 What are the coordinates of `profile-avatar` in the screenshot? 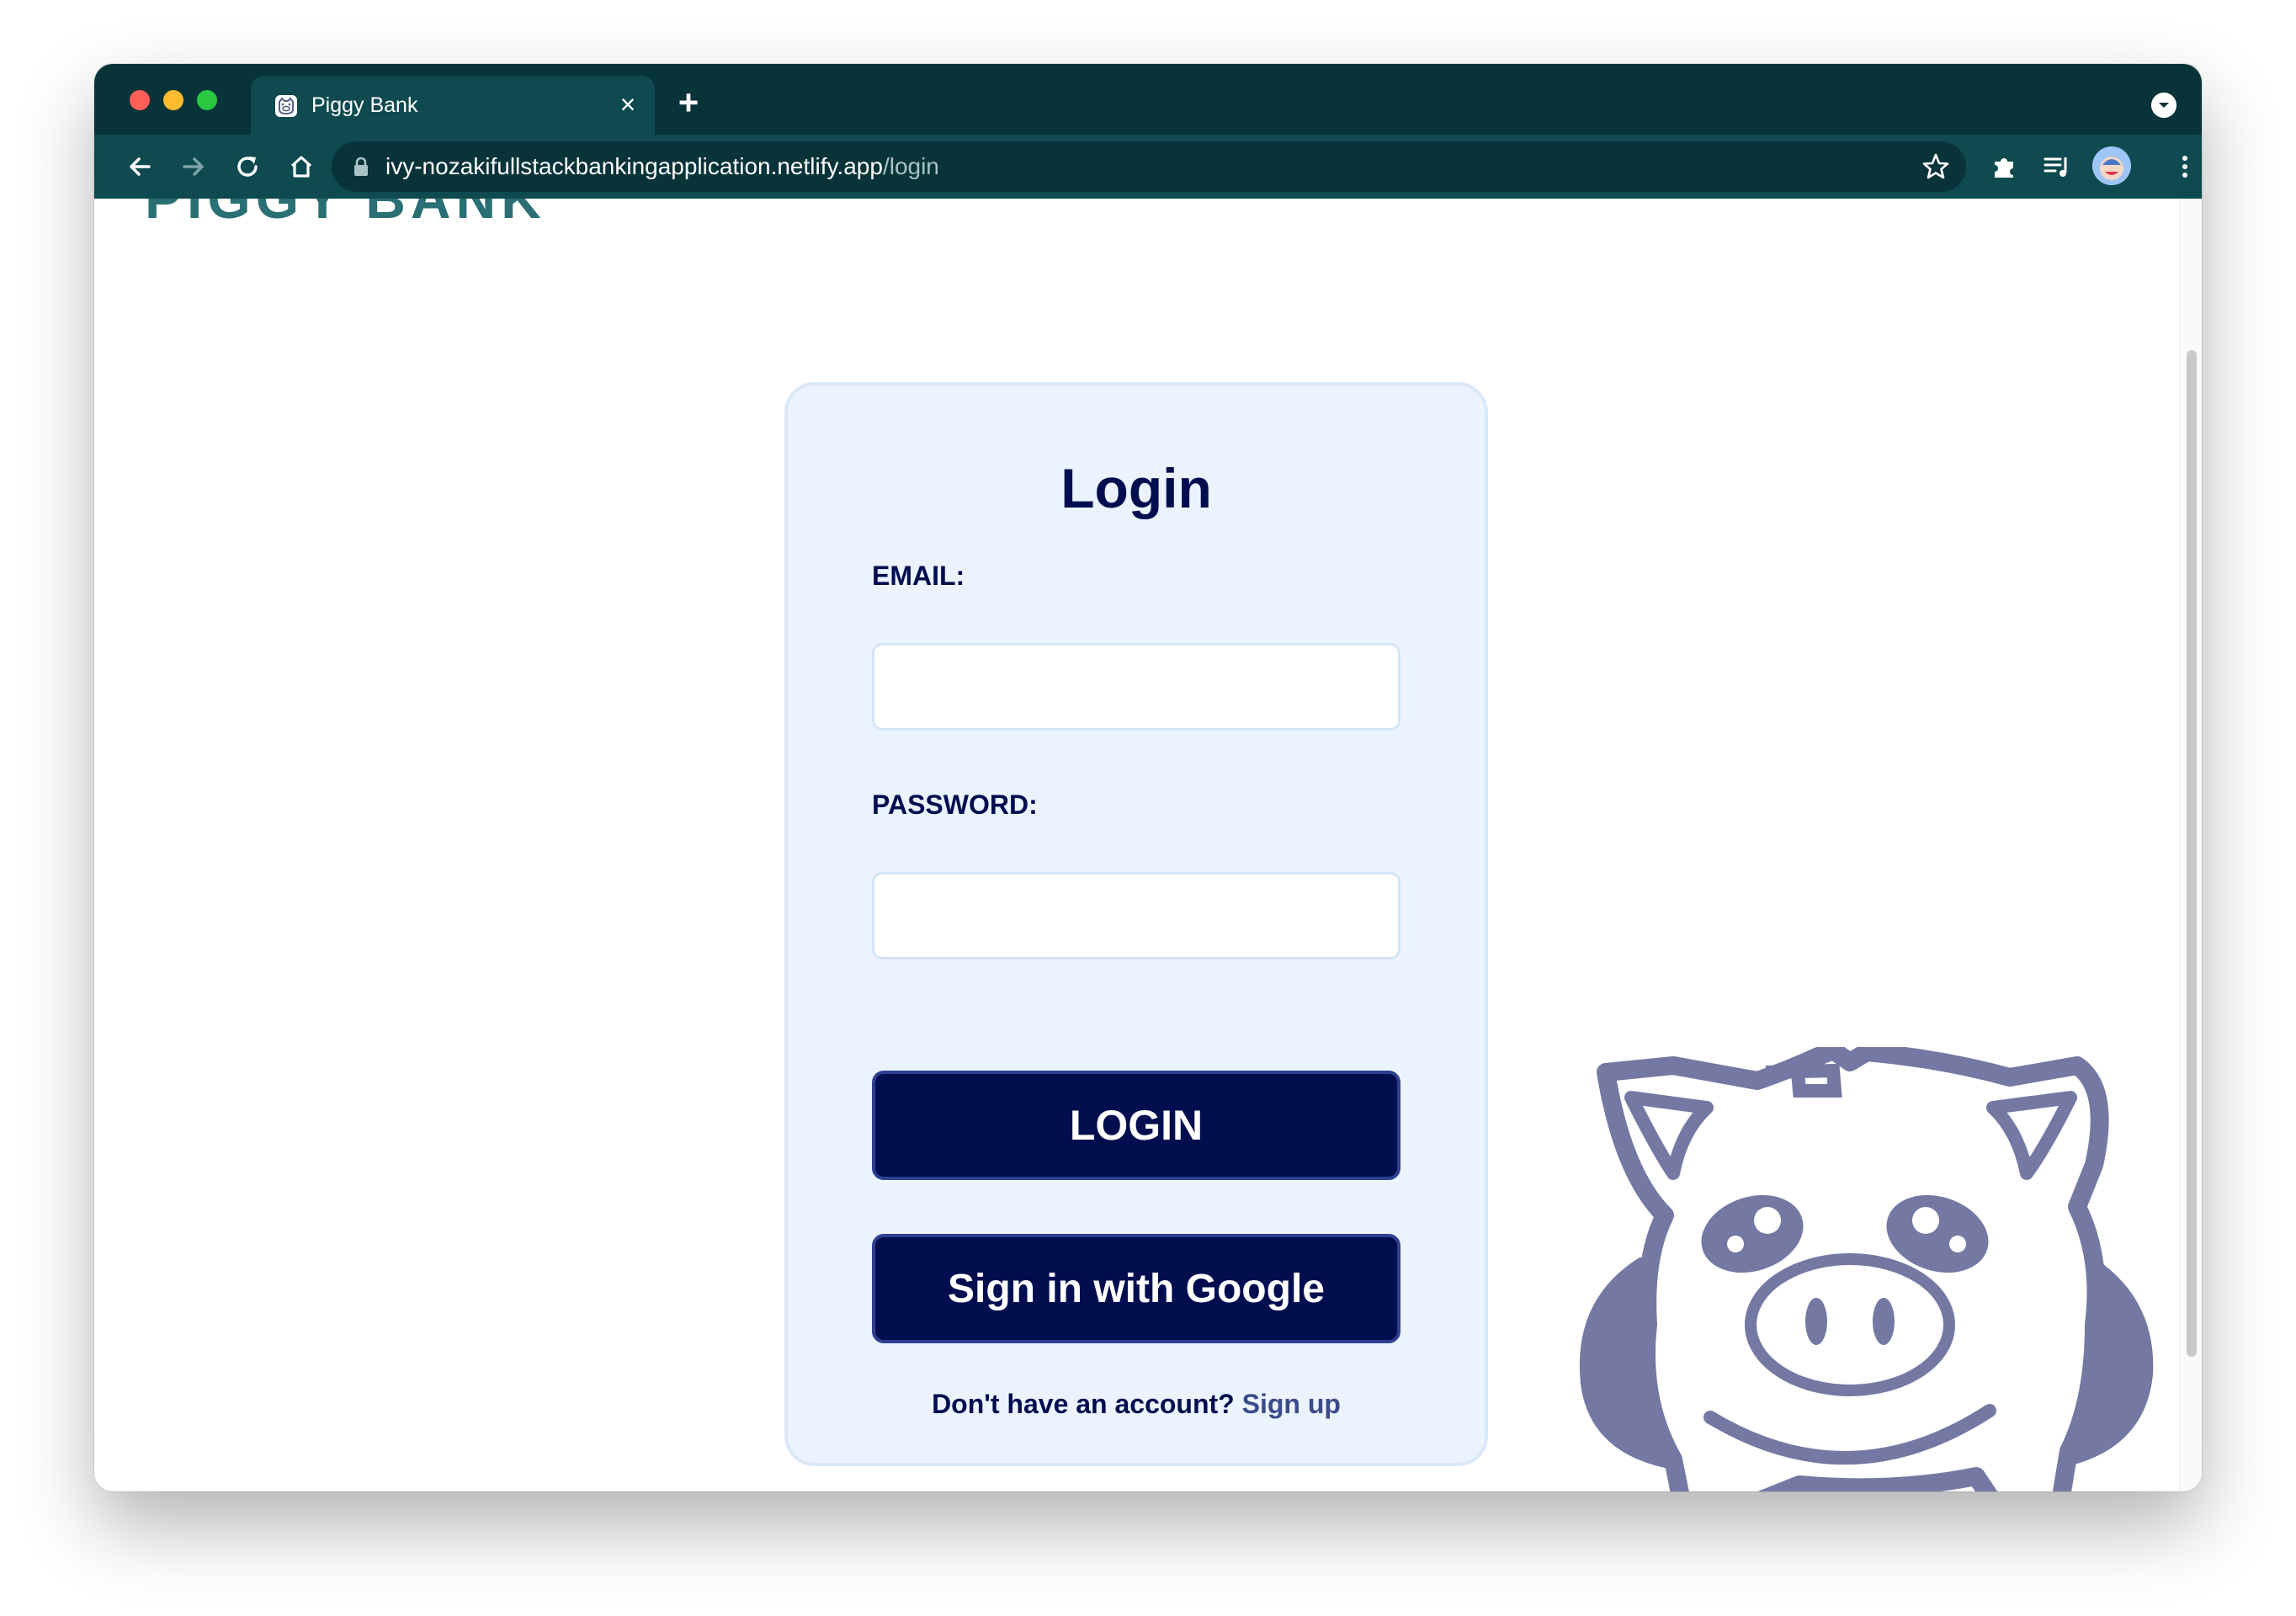 It's located at (2111, 165).